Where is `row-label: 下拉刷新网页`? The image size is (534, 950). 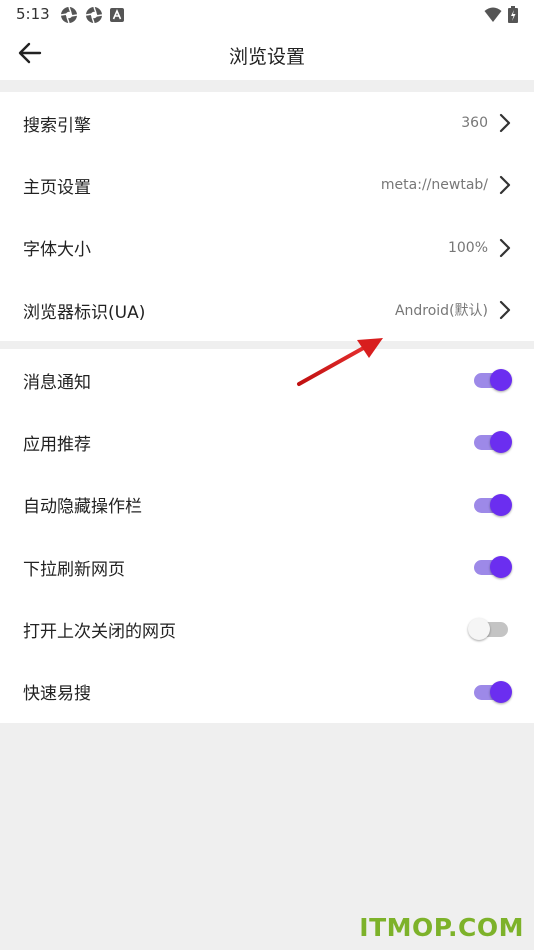
row-label: 下拉刷新网页 is located at coordinates (74, 569).